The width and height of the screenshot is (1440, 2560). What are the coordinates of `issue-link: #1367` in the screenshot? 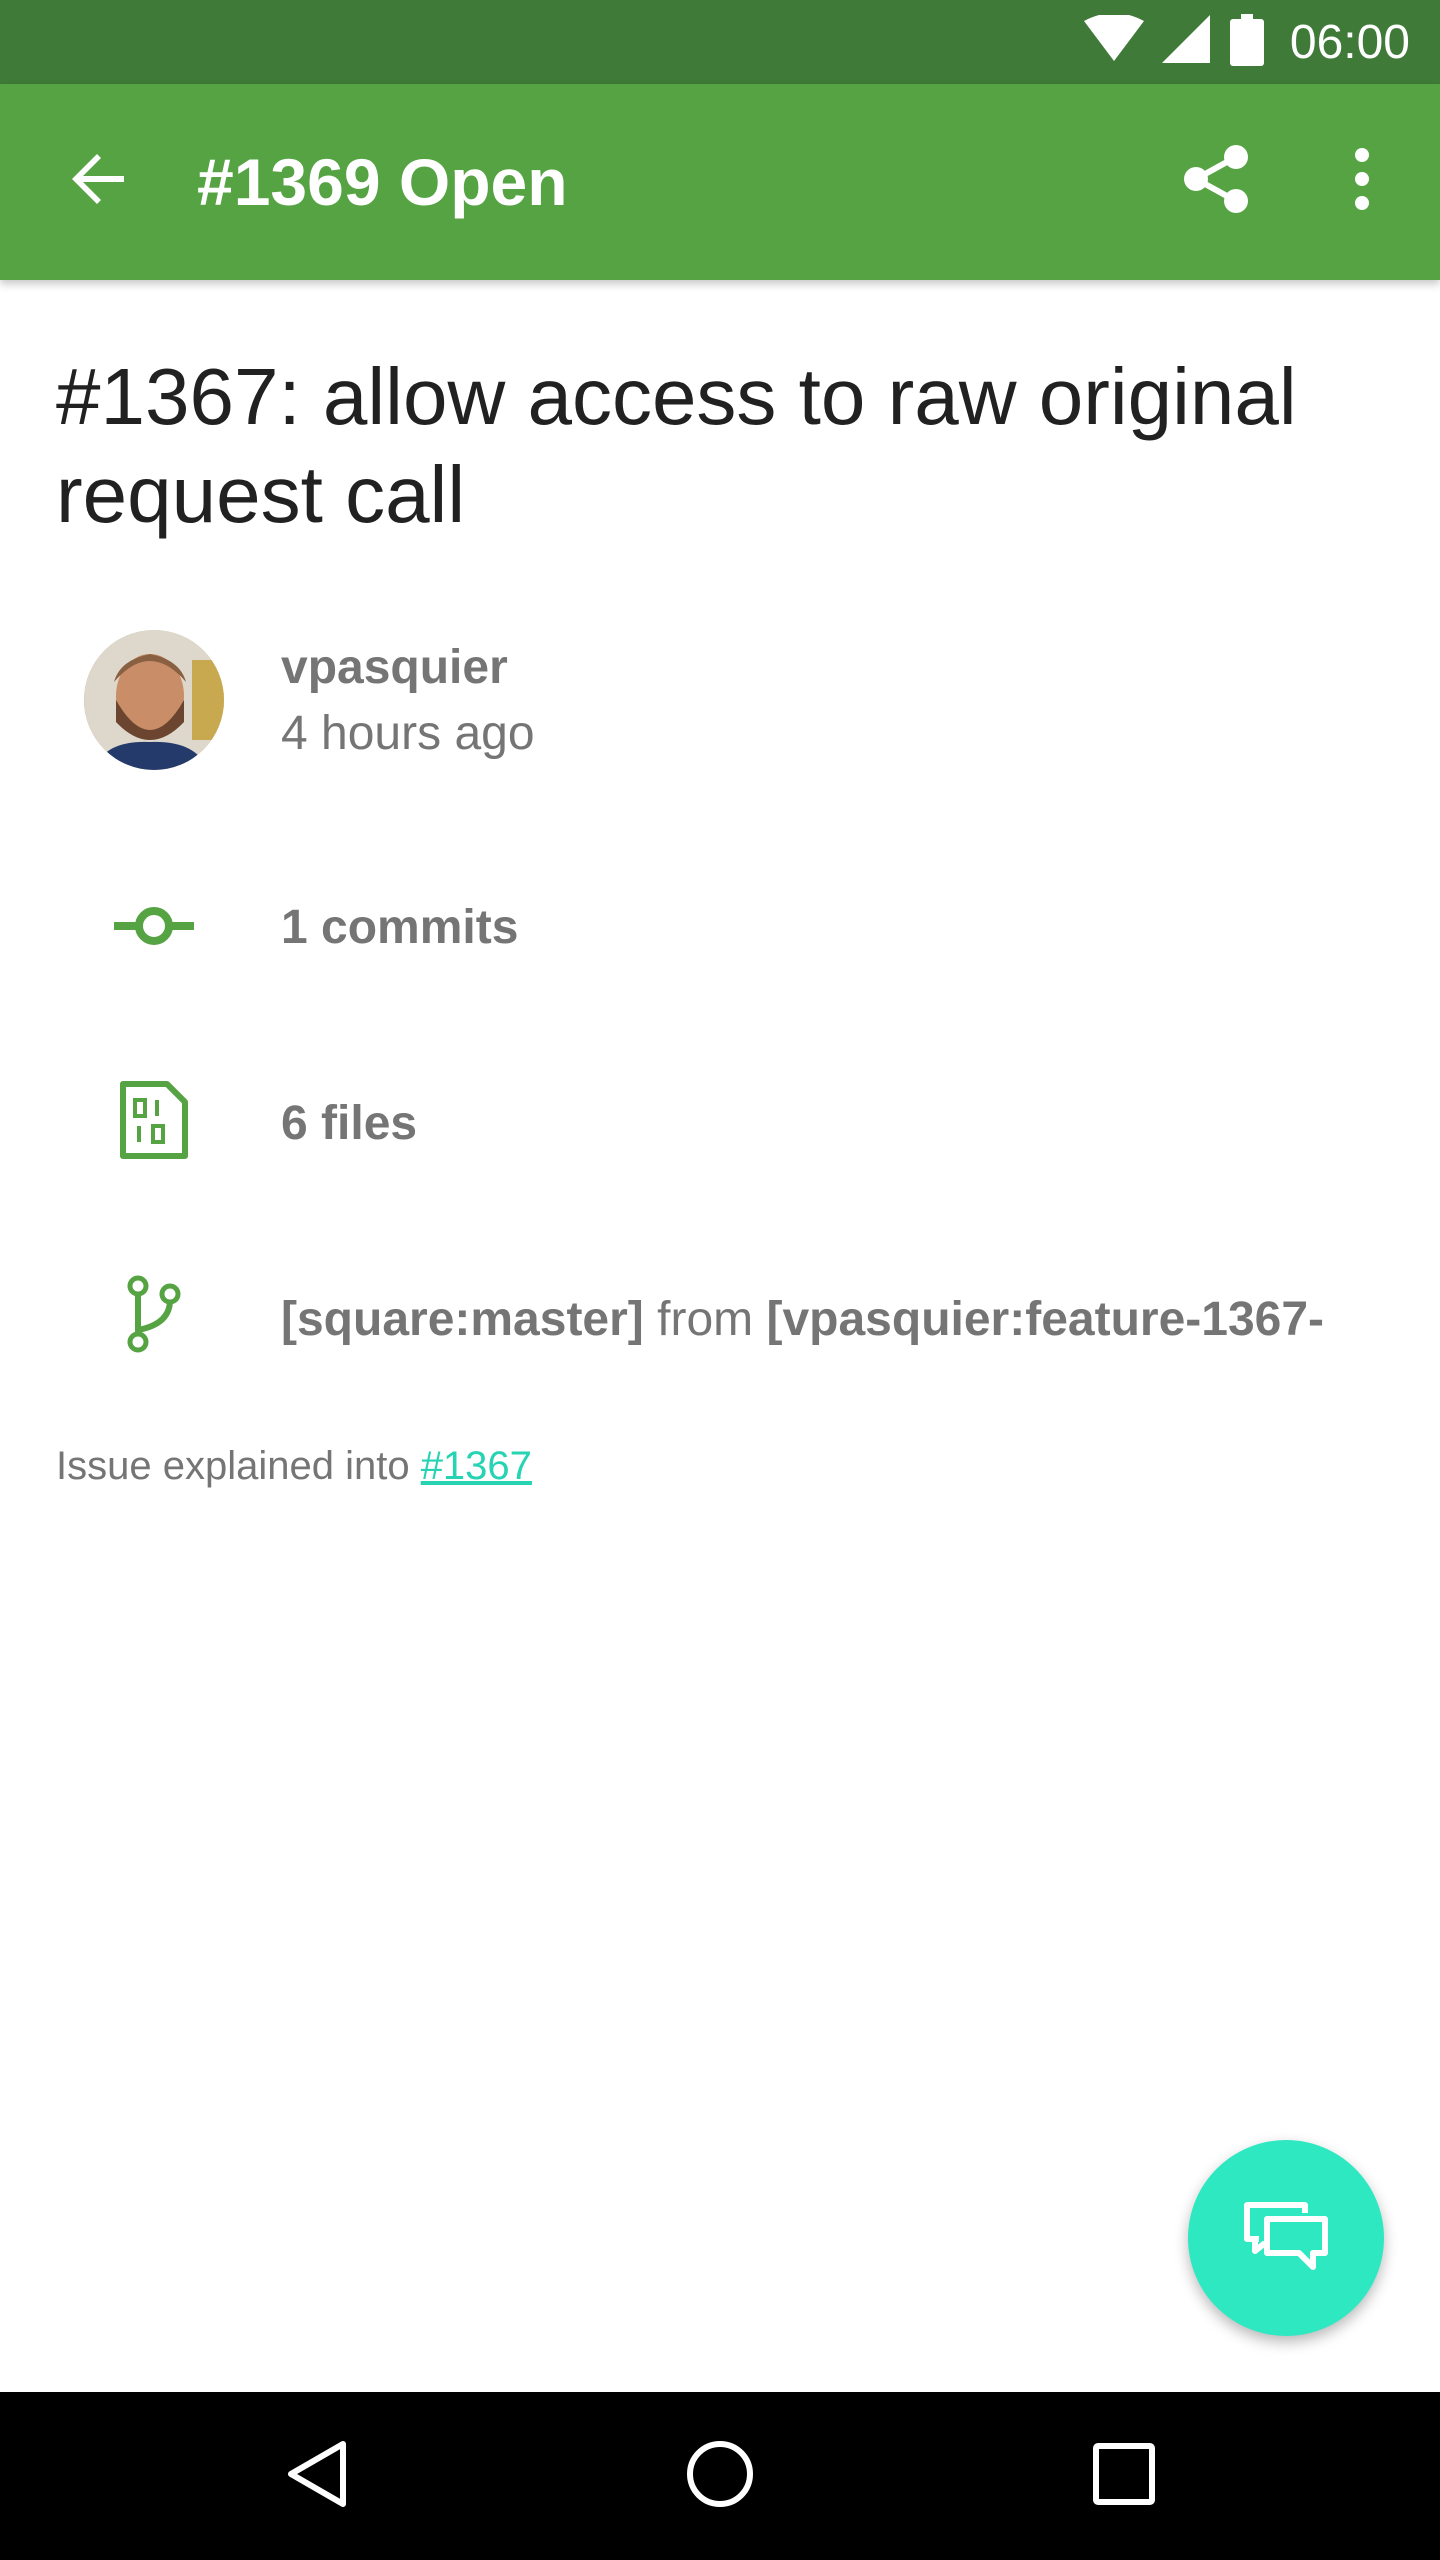 It's located at (476, 1466).